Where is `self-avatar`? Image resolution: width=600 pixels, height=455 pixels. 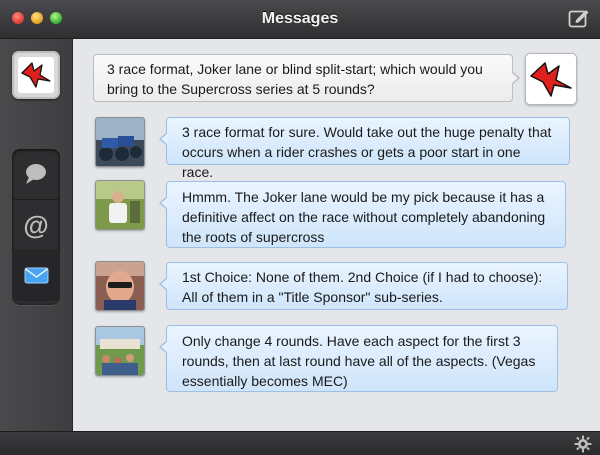
self-avatar is located at coordinates (551, 79).